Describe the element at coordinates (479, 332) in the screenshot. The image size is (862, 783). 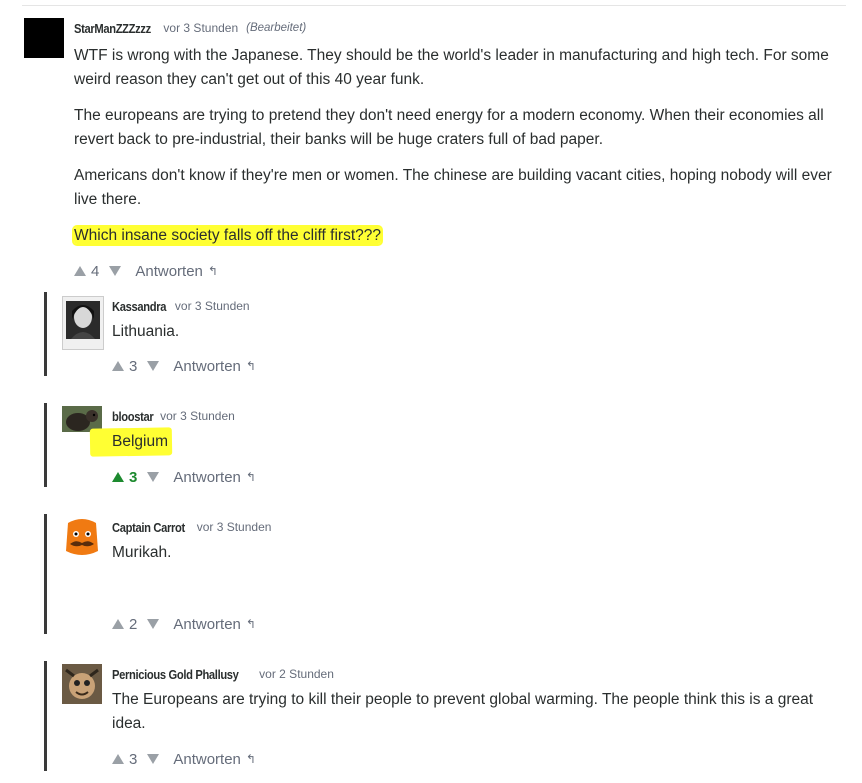
I see `comment-text: Lithuania.` at that location.